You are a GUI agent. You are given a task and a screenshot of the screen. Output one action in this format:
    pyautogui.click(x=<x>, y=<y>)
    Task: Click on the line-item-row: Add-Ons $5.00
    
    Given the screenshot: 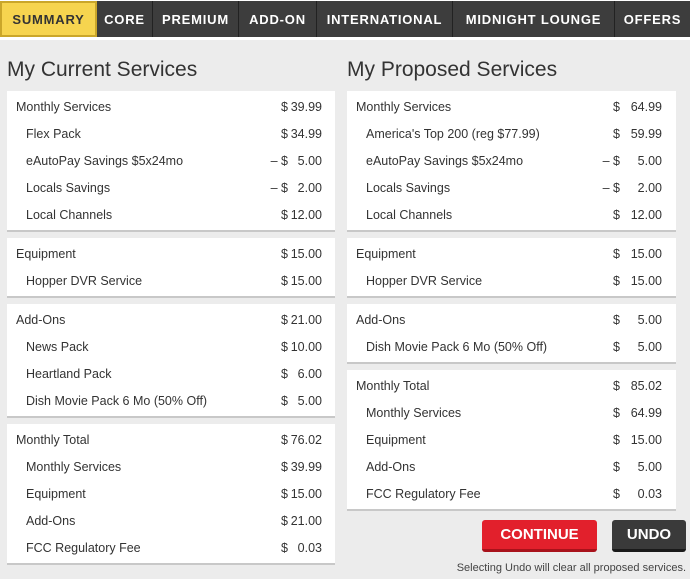 What is the action you would take?
    pyautogui.click(x=511, y=466)
    